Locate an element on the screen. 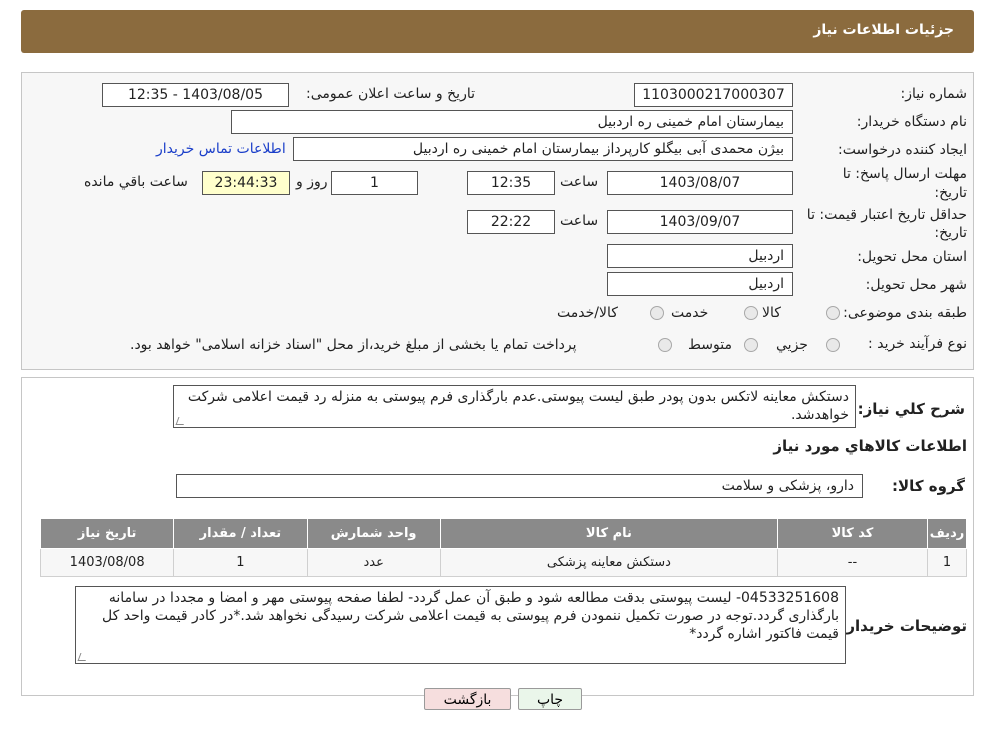 The height and width of the screenshot is (733, 985). need-number-label: شماره نیاز: is located at coordinates (934, 94).